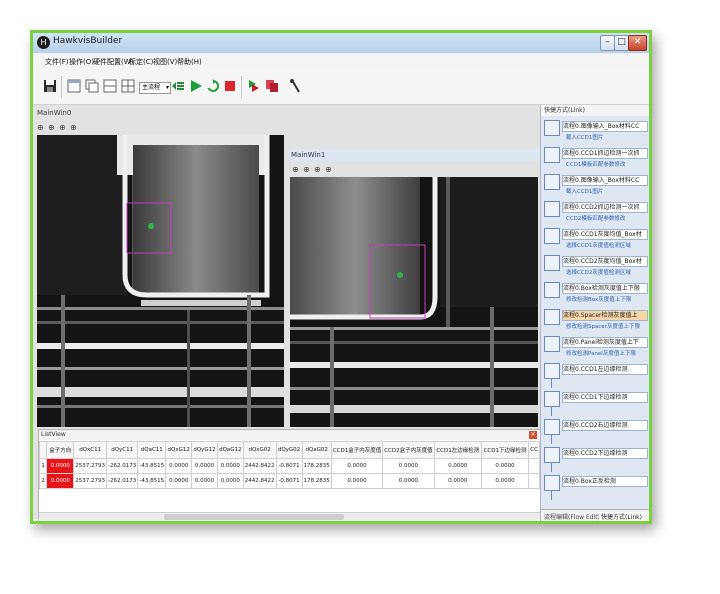 This screenshot has width=720, height=594. What do you see at coordinates (534, 466) in the screenshot?
I see `table-cell` at bounding box center [534, 466].